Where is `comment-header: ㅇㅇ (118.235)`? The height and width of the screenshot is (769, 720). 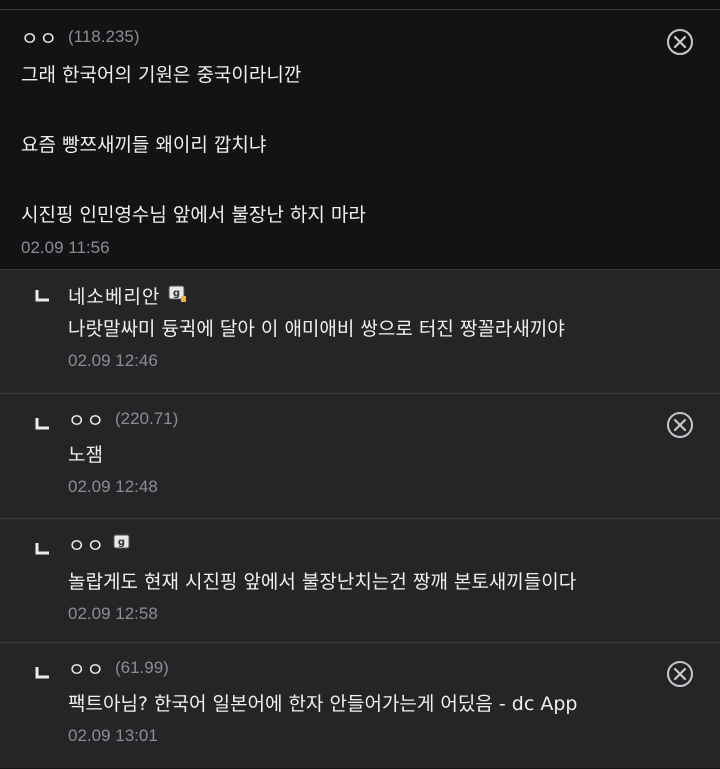 comment-header: ㅇㅇ (118.235) is located at coordinates (360, 37).